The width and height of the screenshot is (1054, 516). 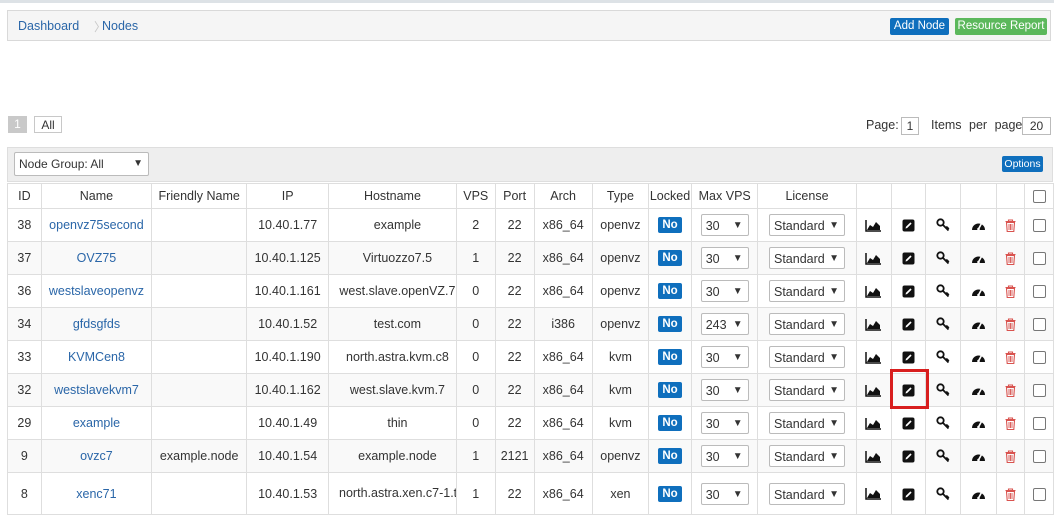 I want to click on items-per-page-input: 20, so click(x=1036, y=126).